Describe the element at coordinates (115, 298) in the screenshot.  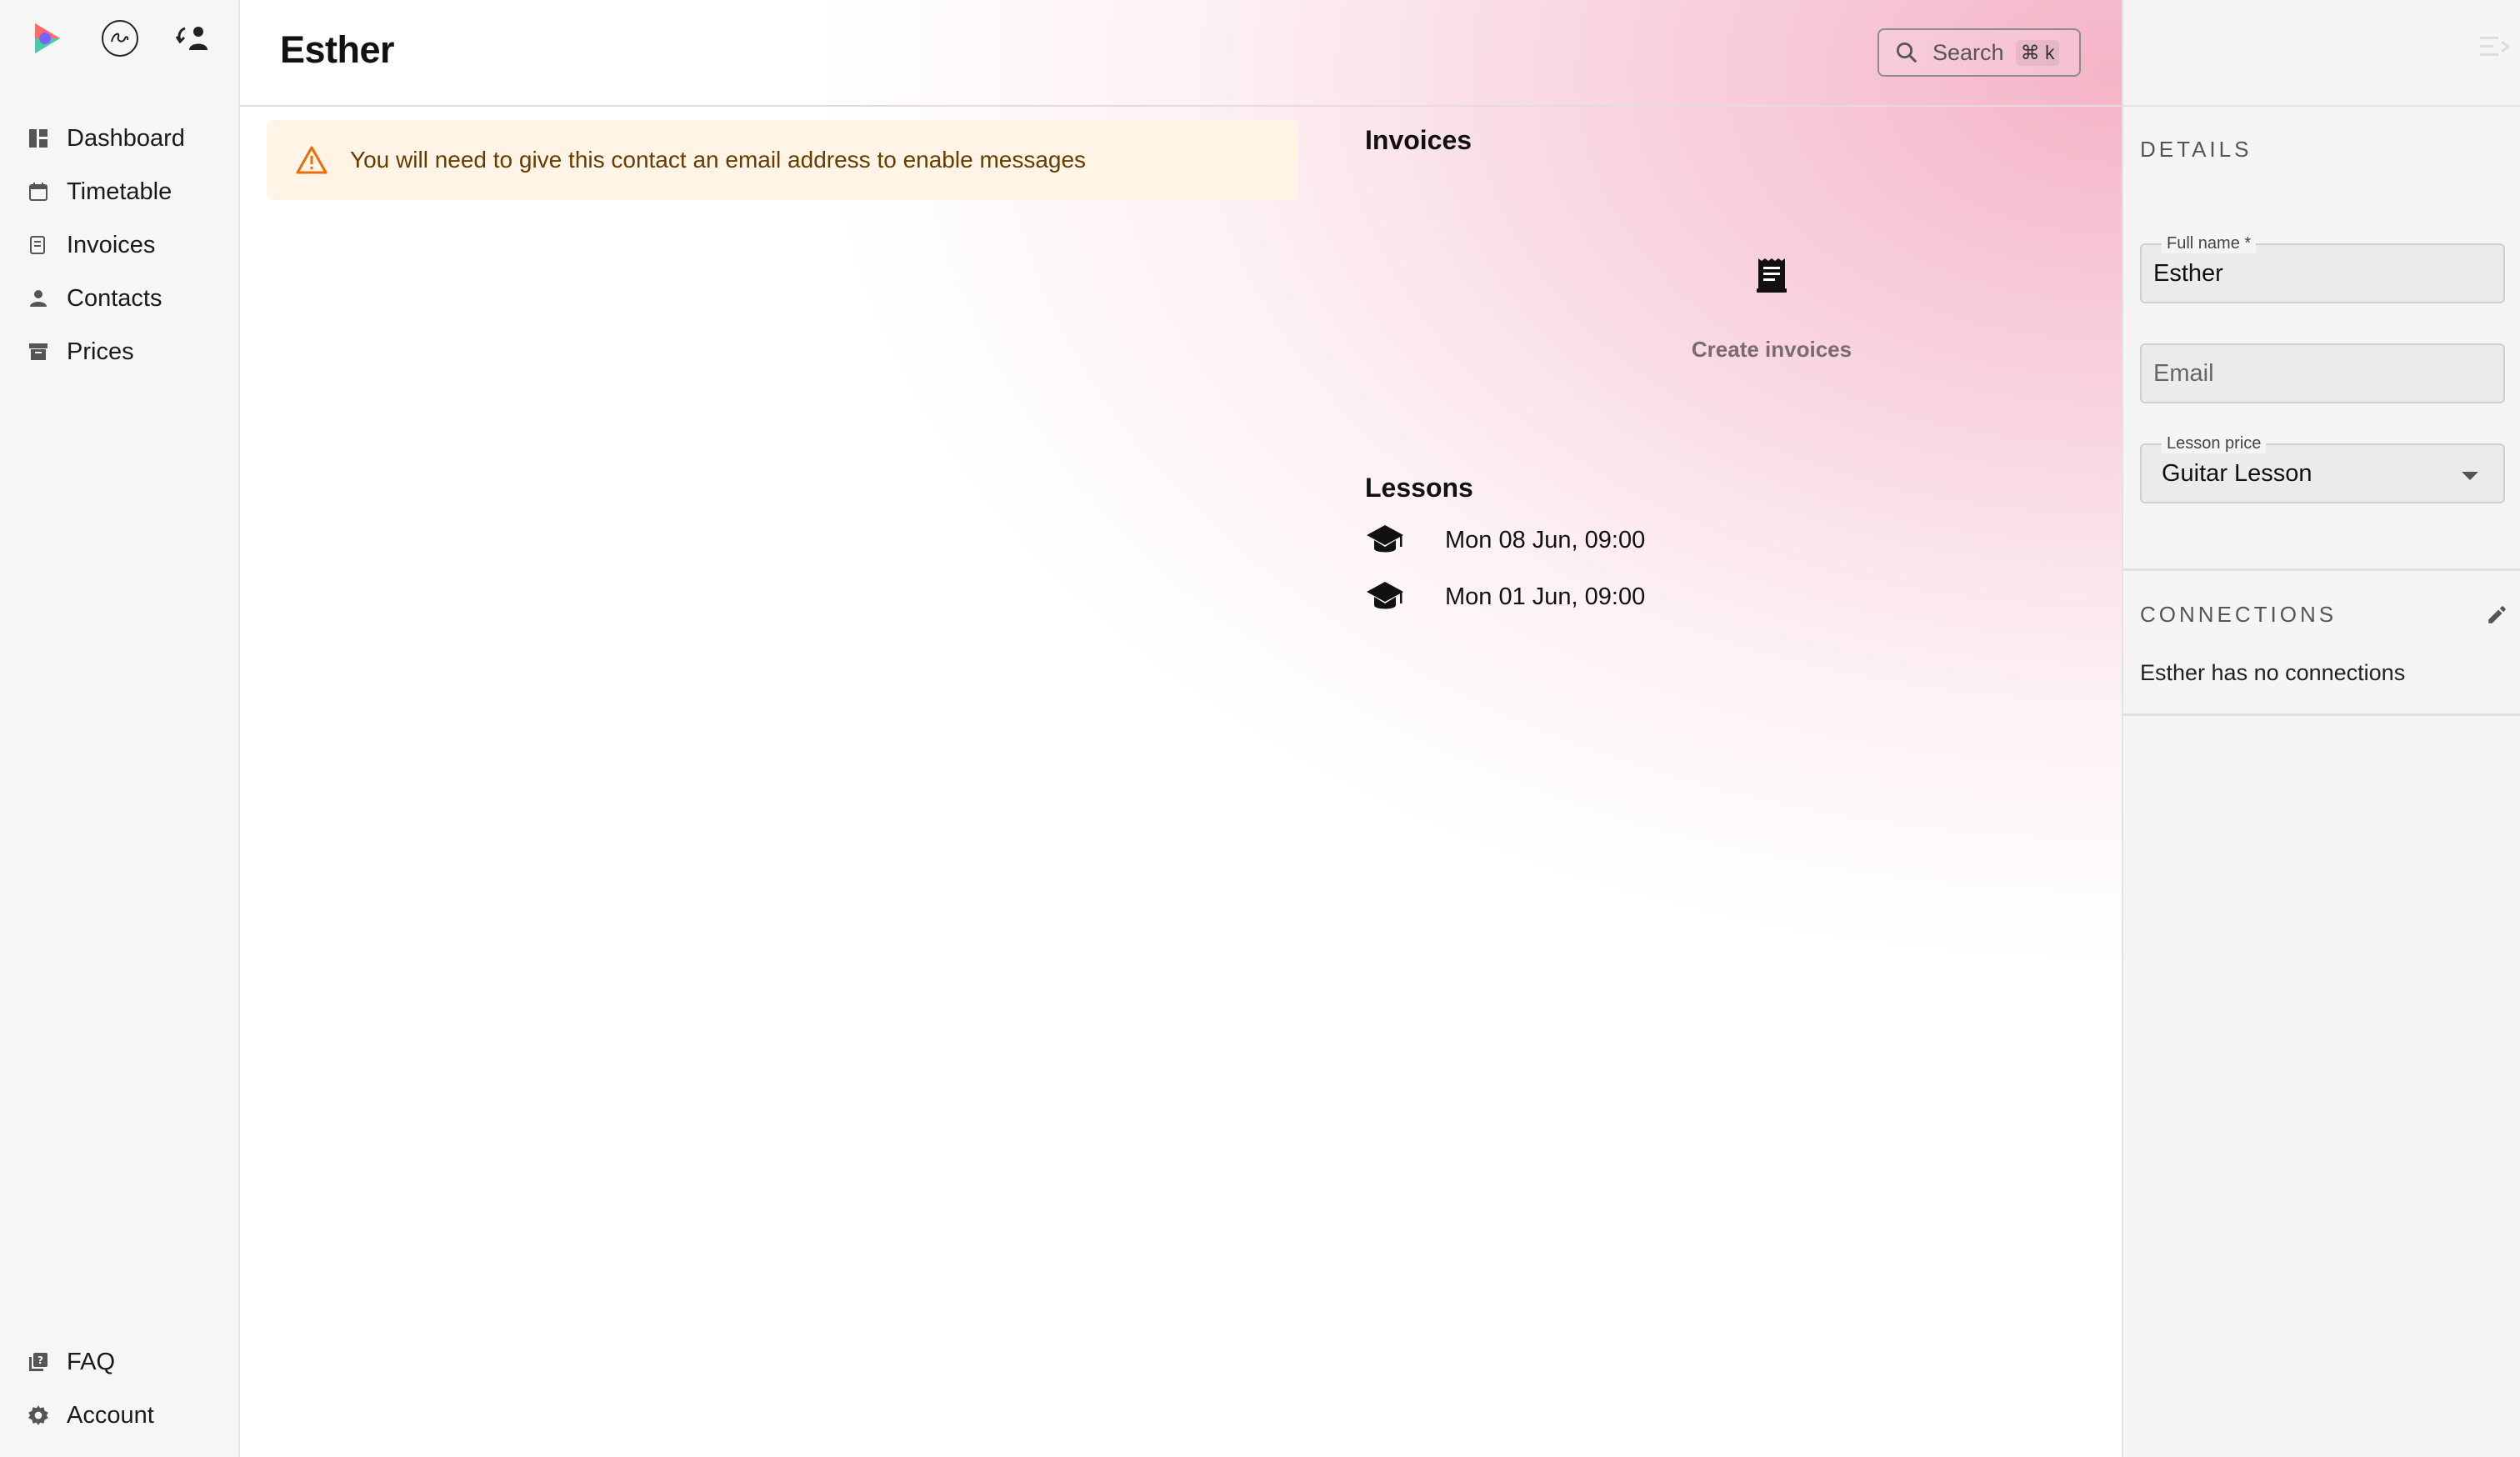
I see `sidebar-item-label: Contacts` at that location.